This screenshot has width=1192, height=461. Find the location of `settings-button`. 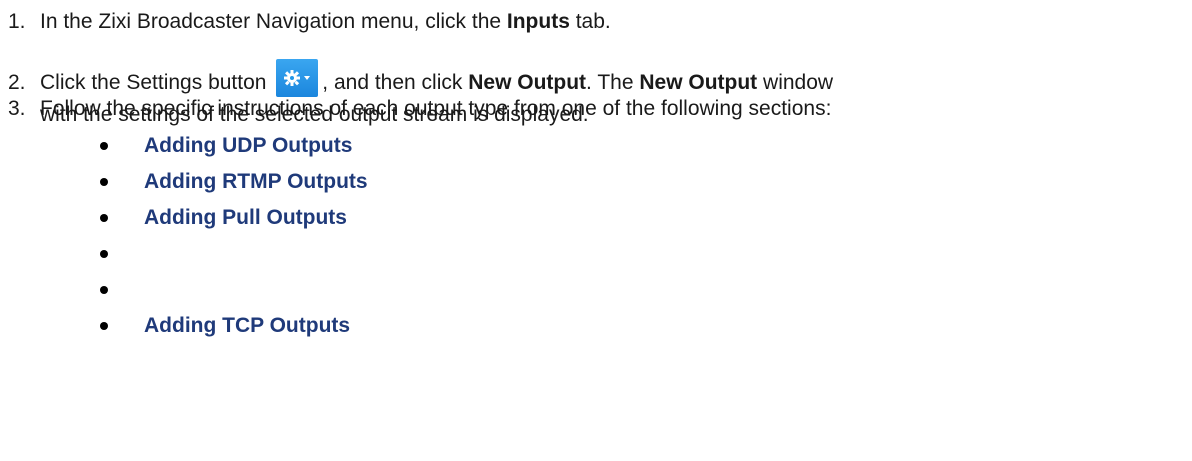

settings-button is located at coordinates (297, 78).